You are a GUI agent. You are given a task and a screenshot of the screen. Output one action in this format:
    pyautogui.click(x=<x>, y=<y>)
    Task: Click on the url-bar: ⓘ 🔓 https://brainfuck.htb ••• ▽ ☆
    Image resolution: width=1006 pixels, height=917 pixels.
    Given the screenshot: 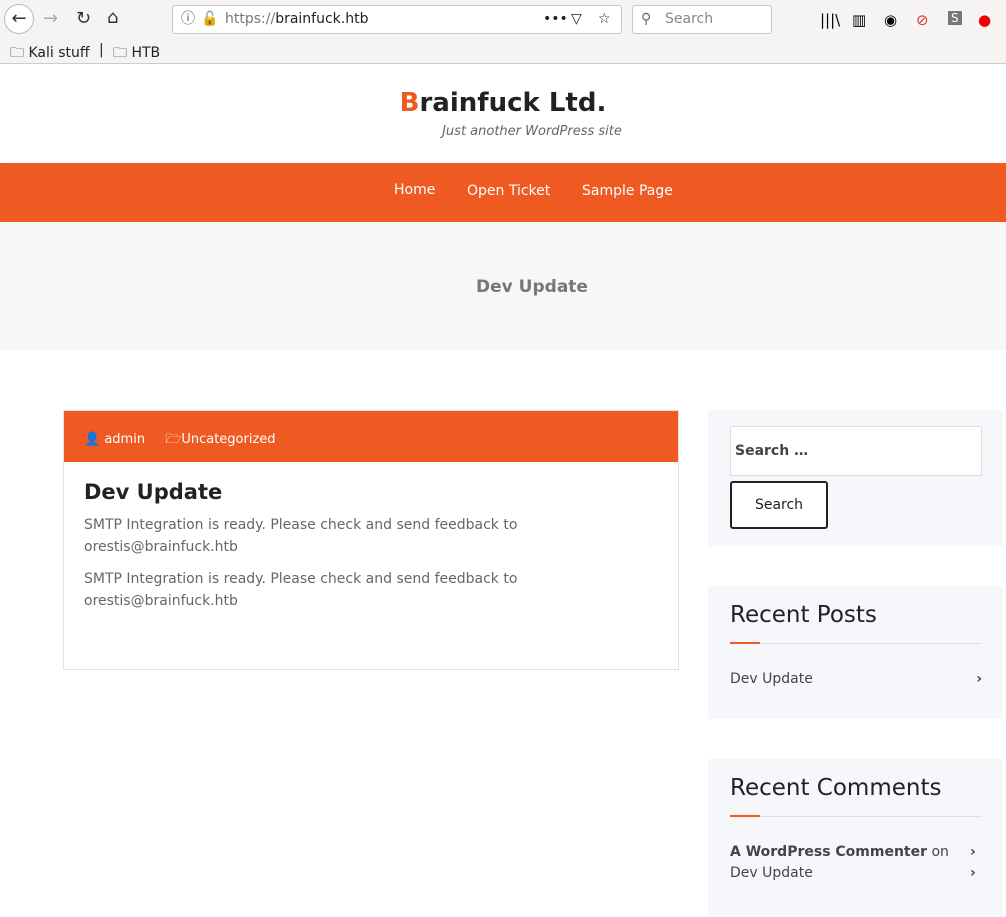 What is the action you would take?
    pyautogui.click(x=397, y=19)
    